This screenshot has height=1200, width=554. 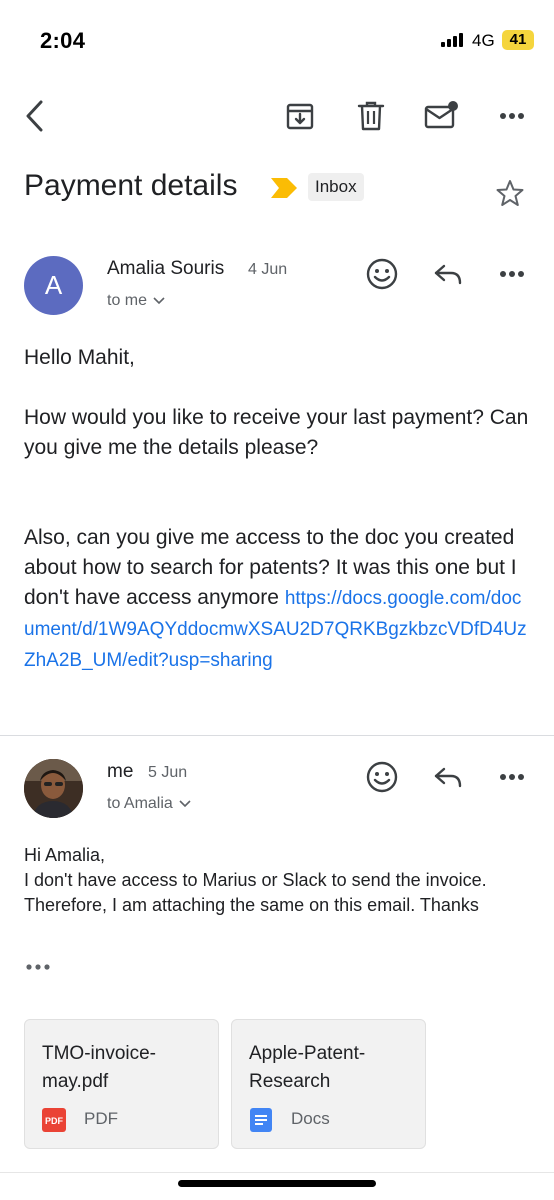 I want to click on show-trimmed-content-button, so click(x=38, y=967).